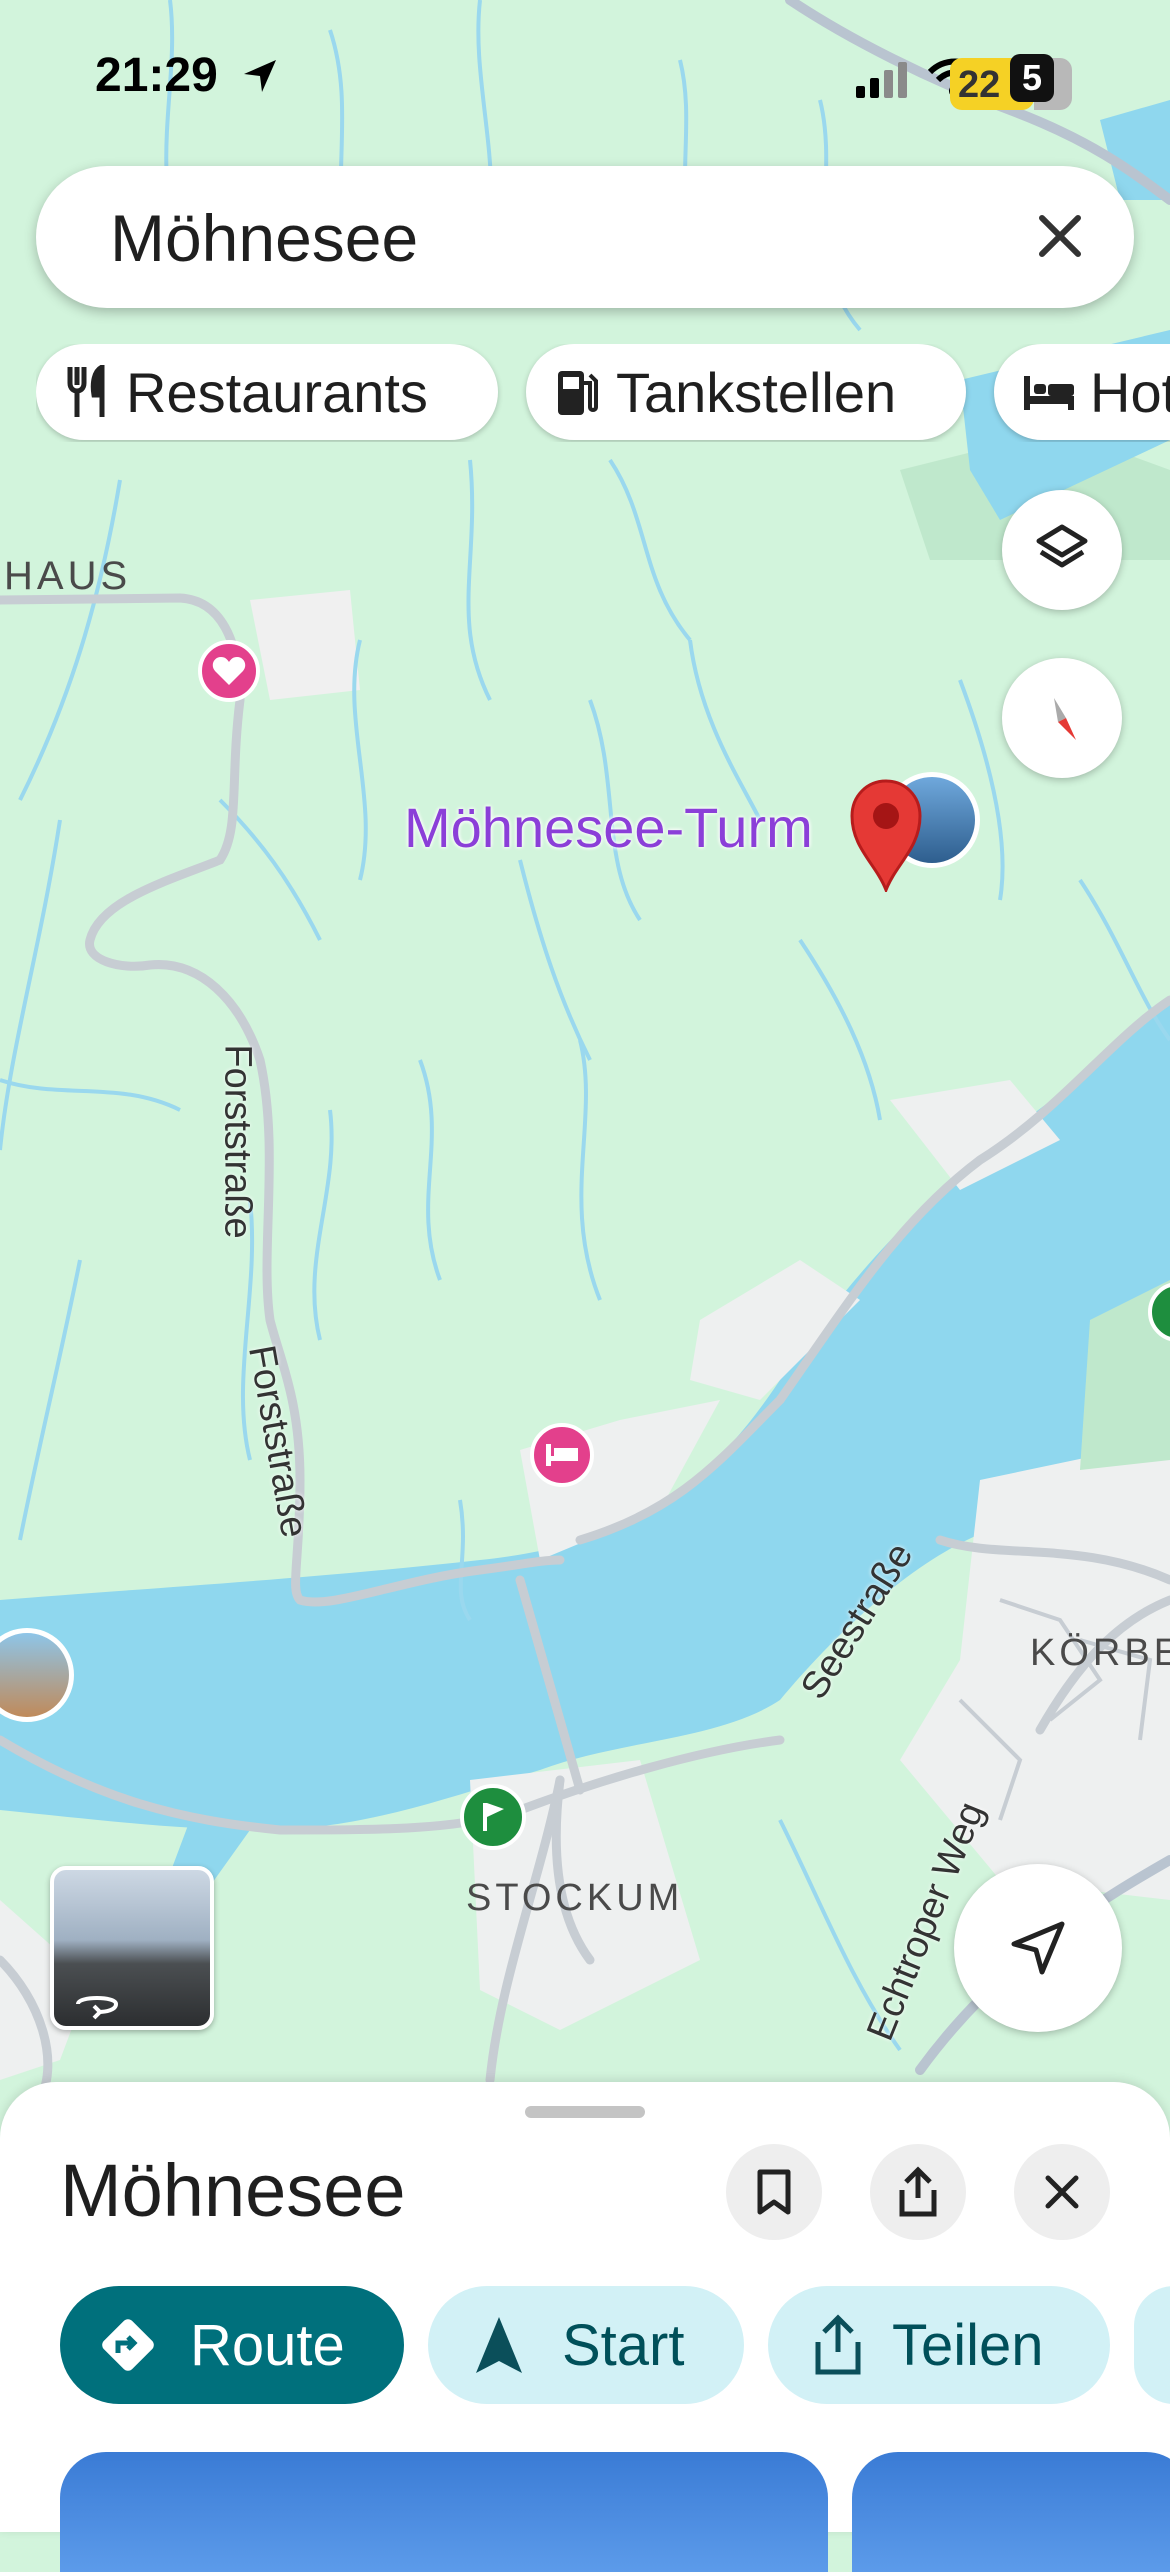 The width and height of the screenshot is (1170, 2572). What do you see at coordinates (237, 1141) in the screenshot?
I see `road-label-forststrasse-1: Forststraße` at bounding box center [237, 1141].